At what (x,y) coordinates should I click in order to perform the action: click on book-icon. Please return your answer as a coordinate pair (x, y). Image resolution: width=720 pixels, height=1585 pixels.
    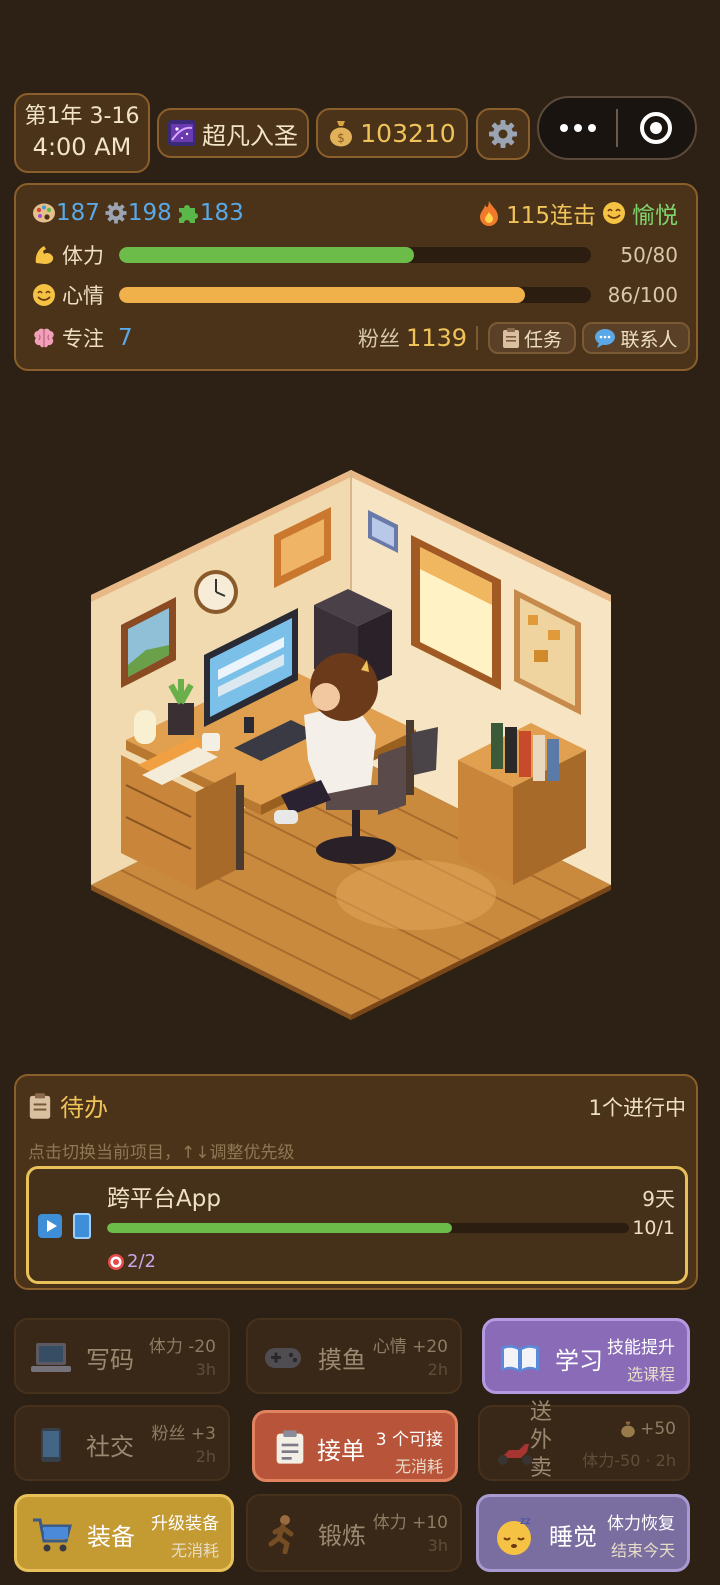
    Looking at the image, I should click on (520, 1359).